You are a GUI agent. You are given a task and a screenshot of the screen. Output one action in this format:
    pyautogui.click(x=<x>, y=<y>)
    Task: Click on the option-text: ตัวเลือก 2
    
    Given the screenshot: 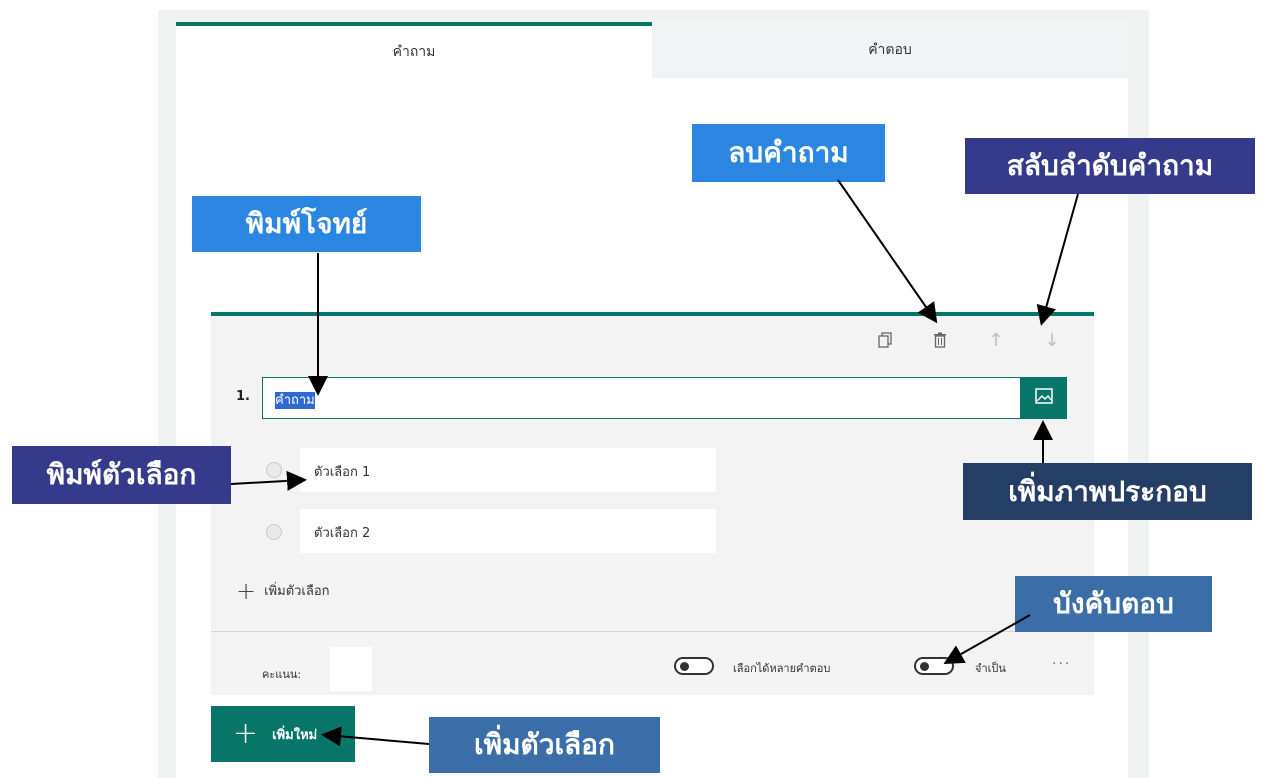 What is the action you would take?
    pyautogui.click(x=342, y=533)
    